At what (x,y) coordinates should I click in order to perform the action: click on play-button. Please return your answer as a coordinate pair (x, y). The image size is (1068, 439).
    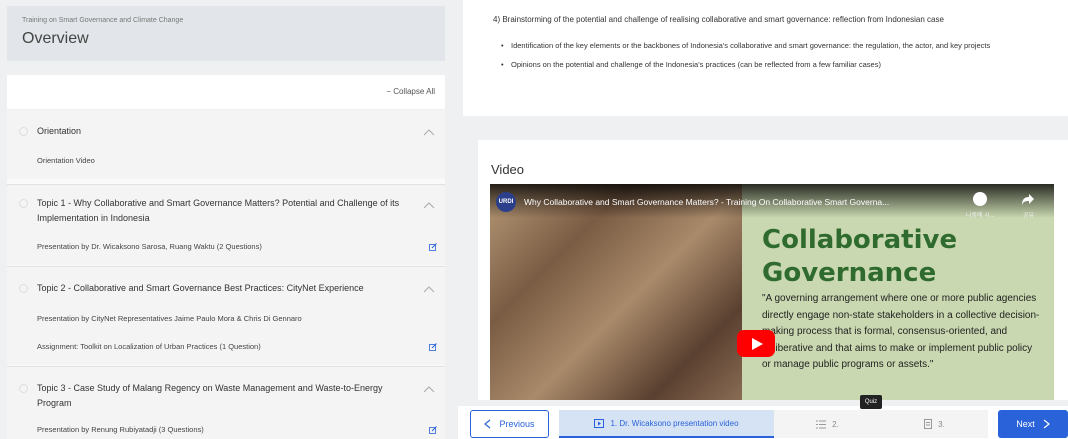
    Looking at the image, I should click on (756, 343).